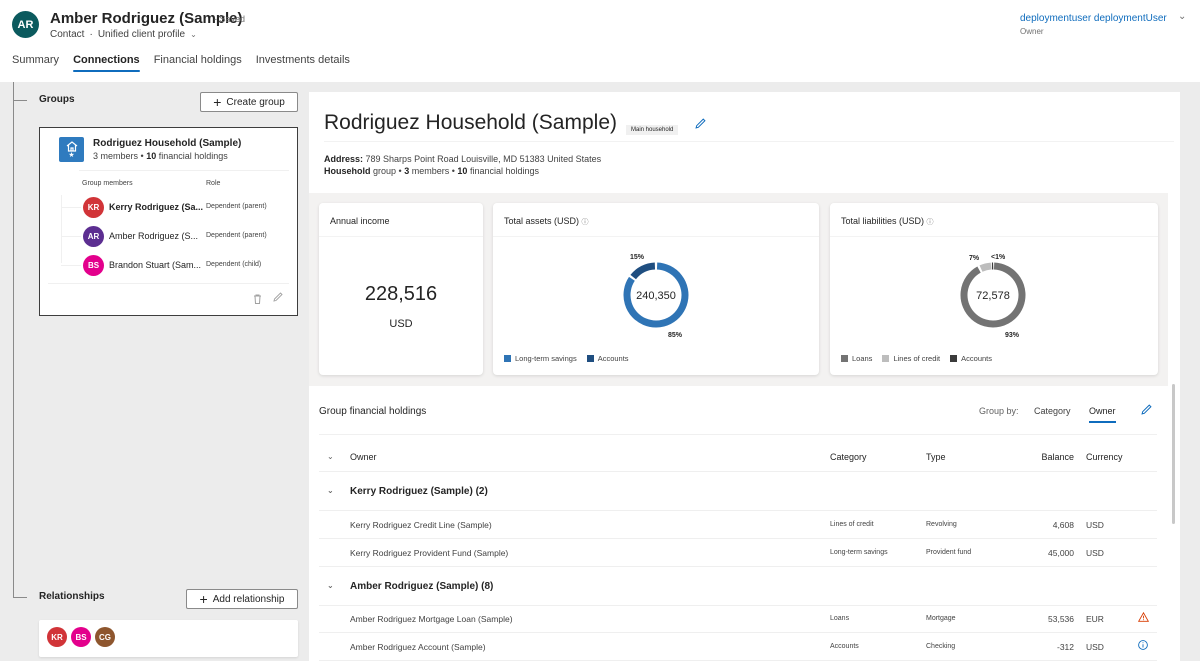 The image size is (1200, 661). Describe the element at coordinates (401, 220) in the screenshot. I see `card-header: Annual income` at that location.